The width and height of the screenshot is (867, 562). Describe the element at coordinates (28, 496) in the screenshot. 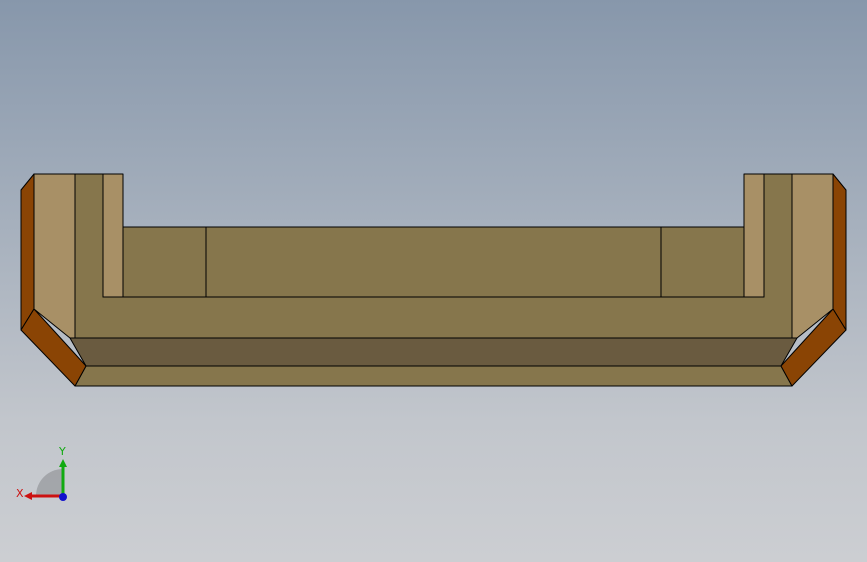

I see `x-arrow-icon` at that location.